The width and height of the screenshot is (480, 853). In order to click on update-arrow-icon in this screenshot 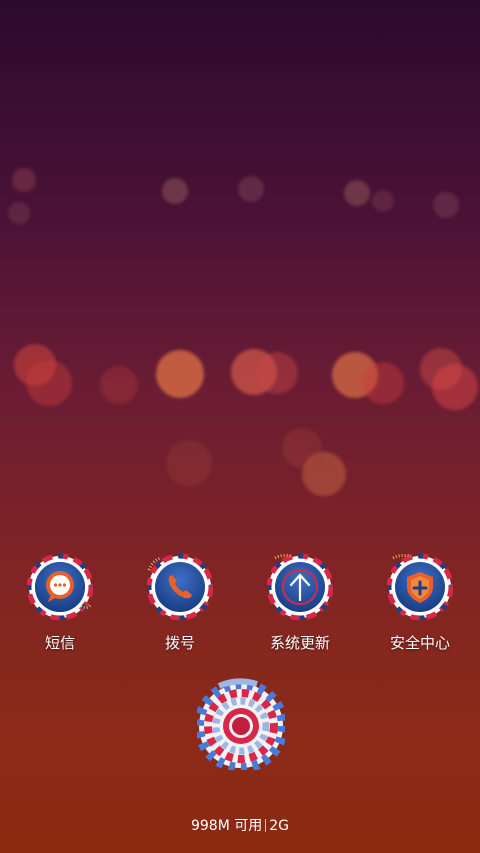, I will do `click(300, 587)`.